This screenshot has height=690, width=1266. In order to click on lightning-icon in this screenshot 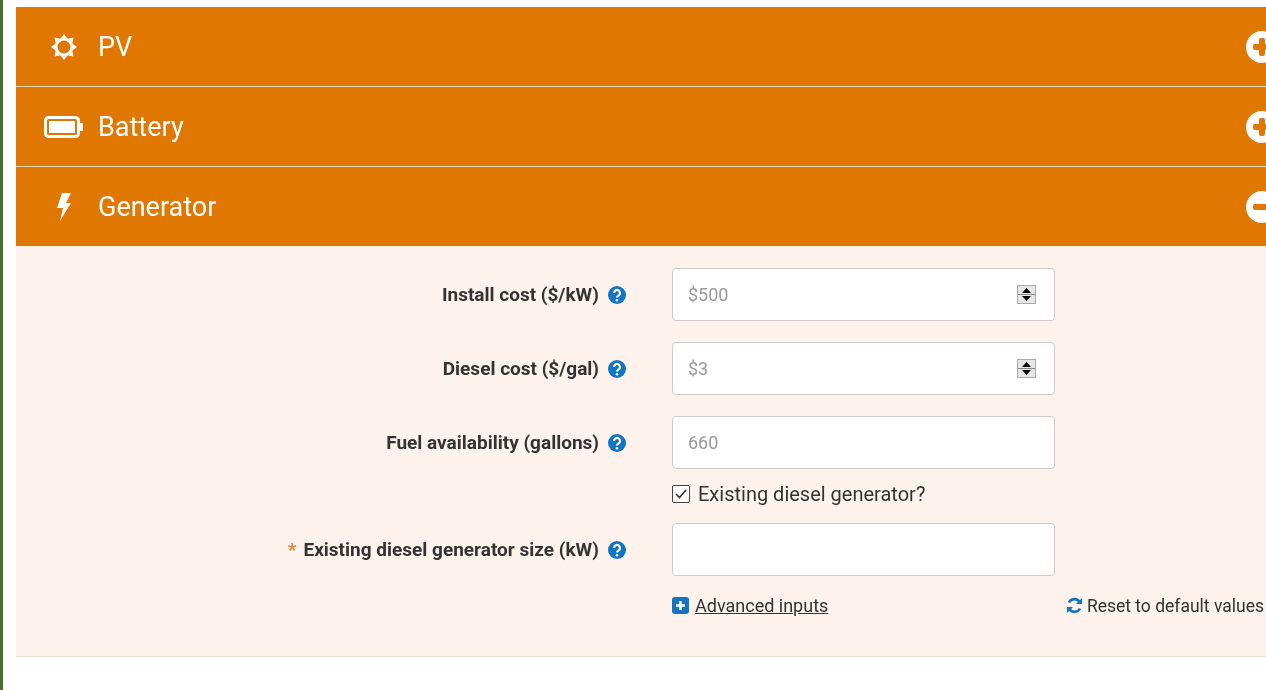, I will do `click(64, 206)`.